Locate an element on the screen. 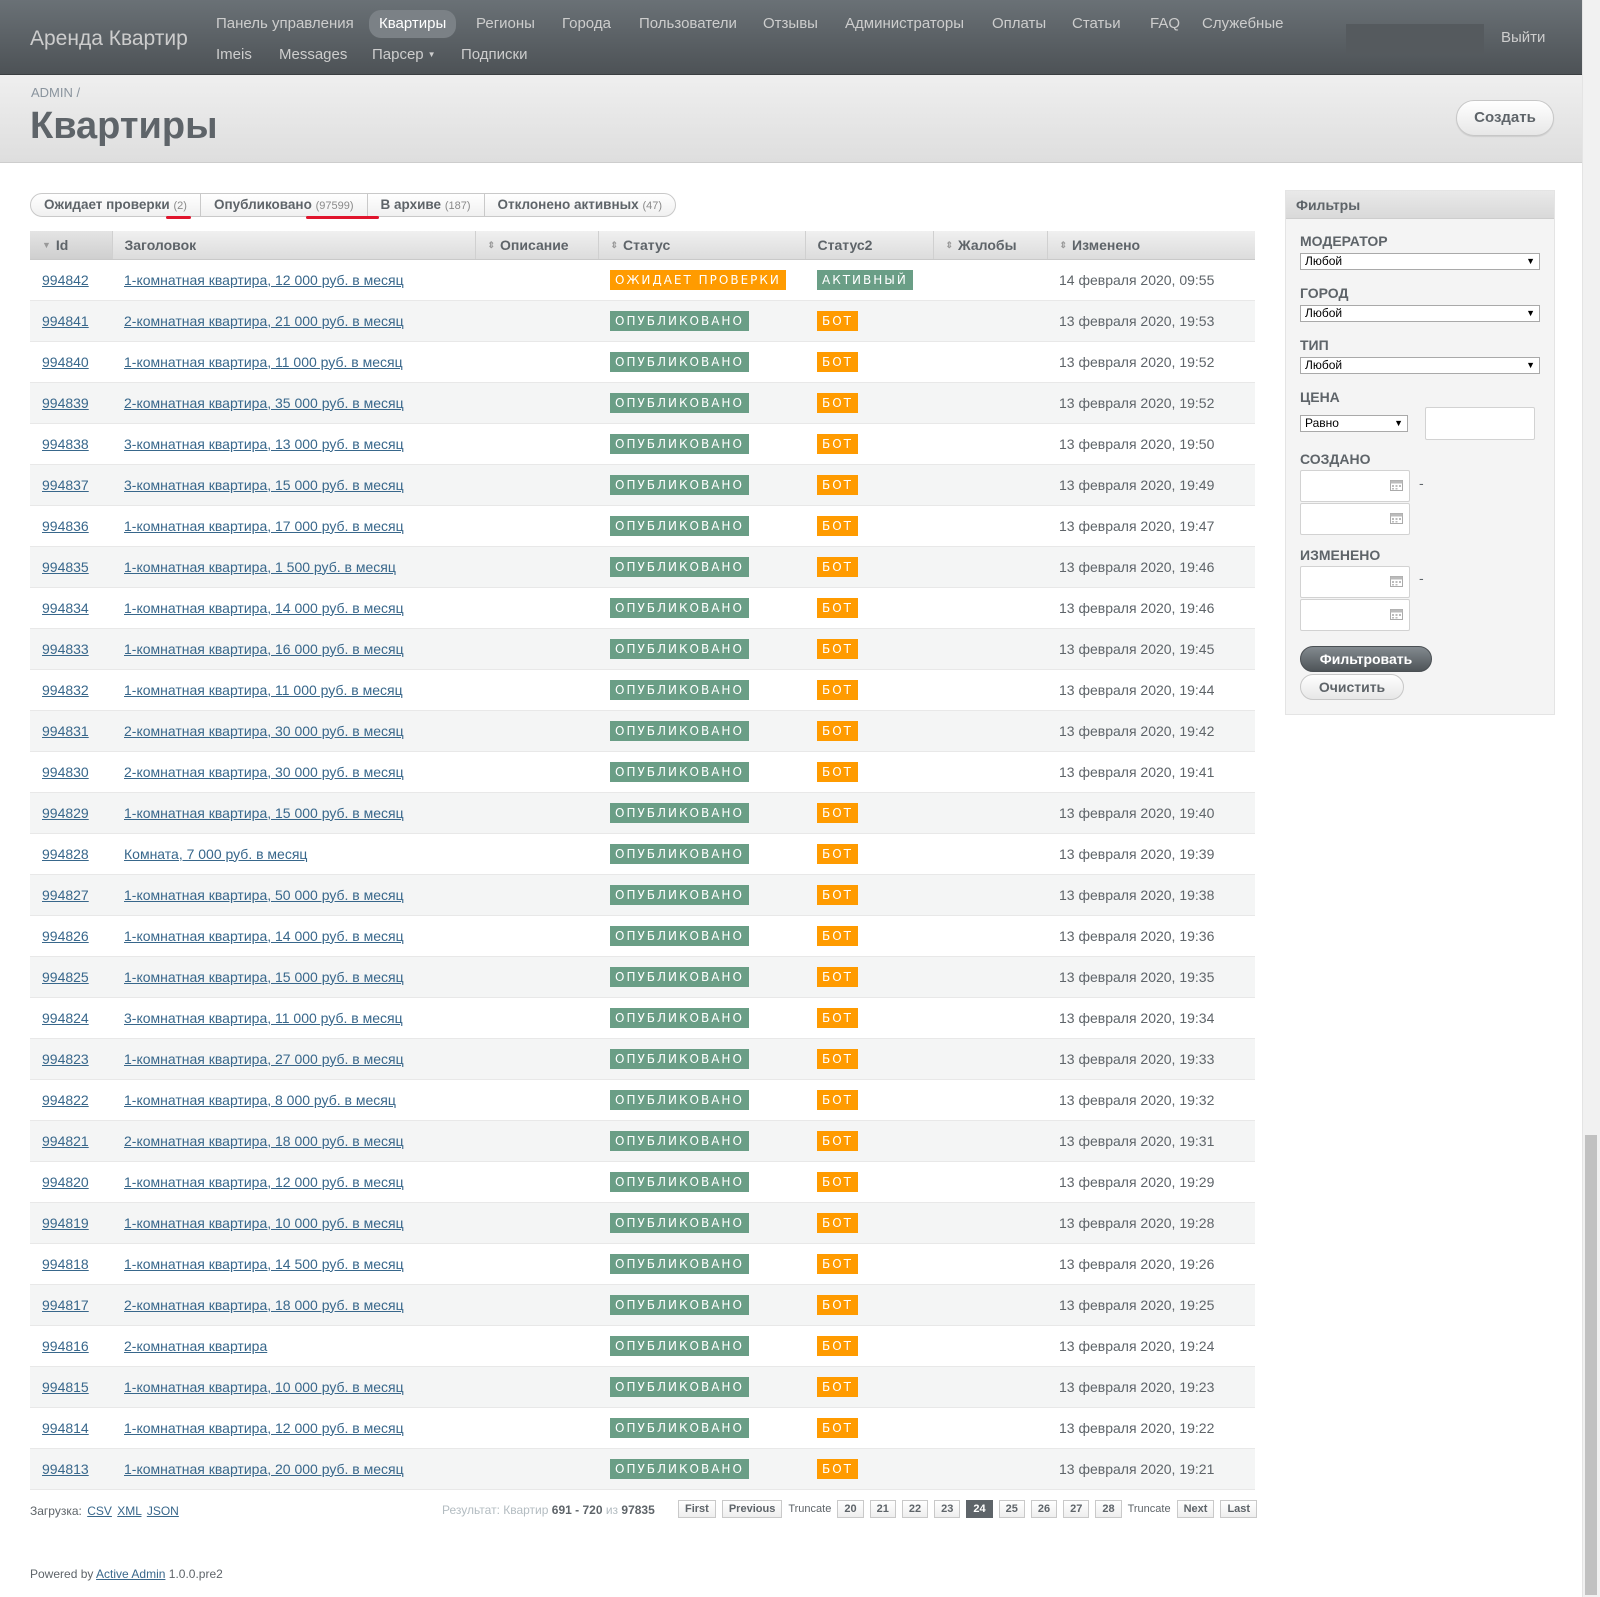 The image size is (1600, 1597). page-link: 20 is located at coordinates (850, 1509).